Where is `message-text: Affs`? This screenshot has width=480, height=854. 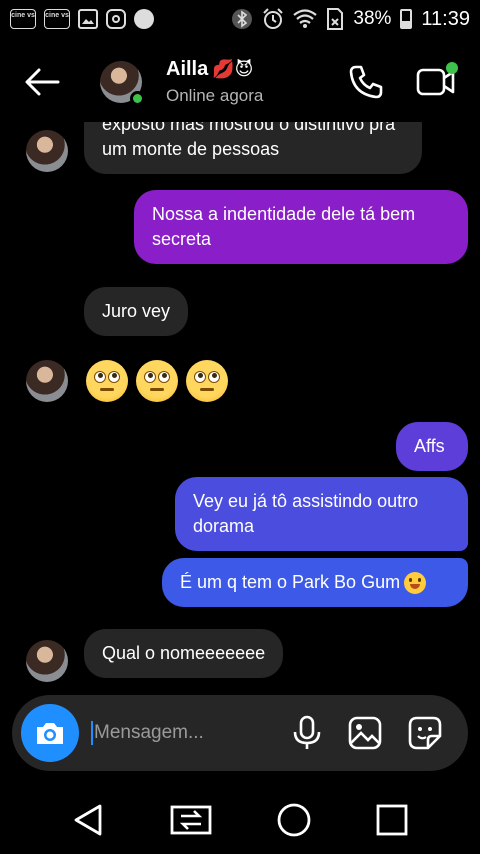
message-text: Affs is located at coordinates (429, 446).